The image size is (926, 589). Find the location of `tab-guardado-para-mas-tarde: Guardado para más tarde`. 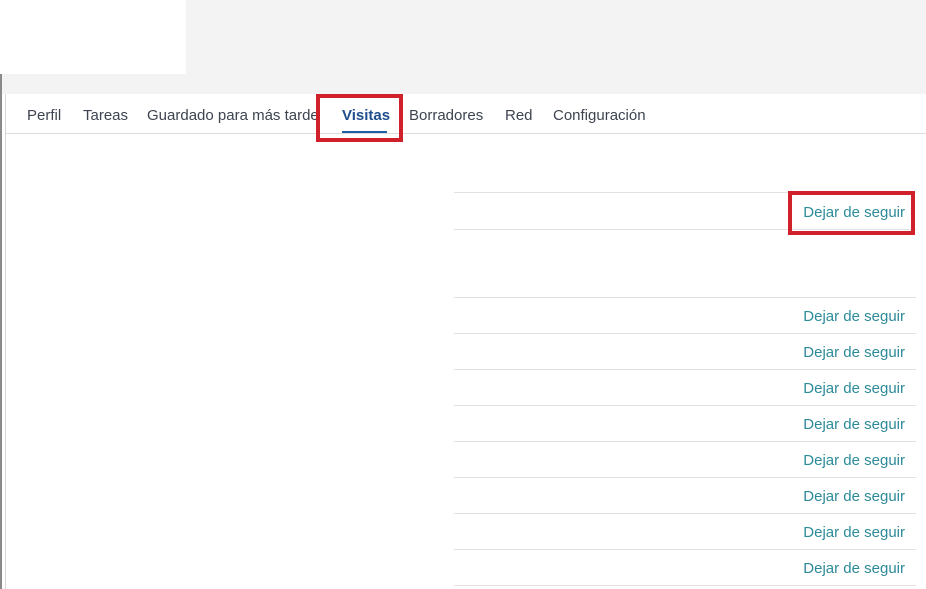

tab-guardado-para-mas-tarde: Guardado para más tarde is located at coordinates (233, 116).